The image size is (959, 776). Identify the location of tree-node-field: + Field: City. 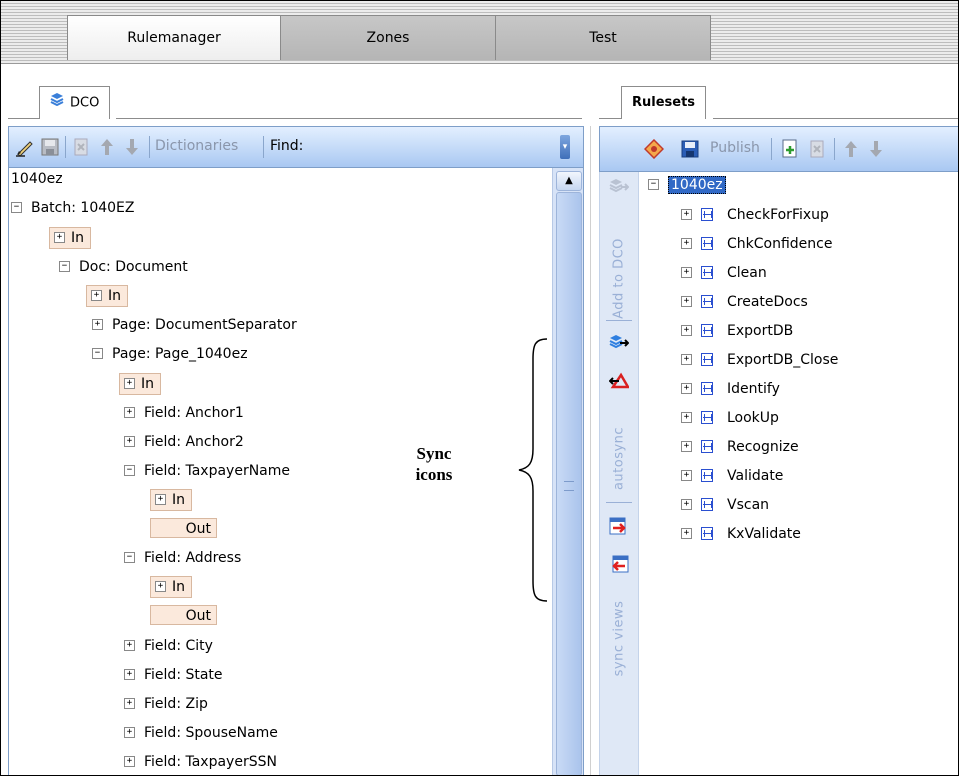
(168, 646).